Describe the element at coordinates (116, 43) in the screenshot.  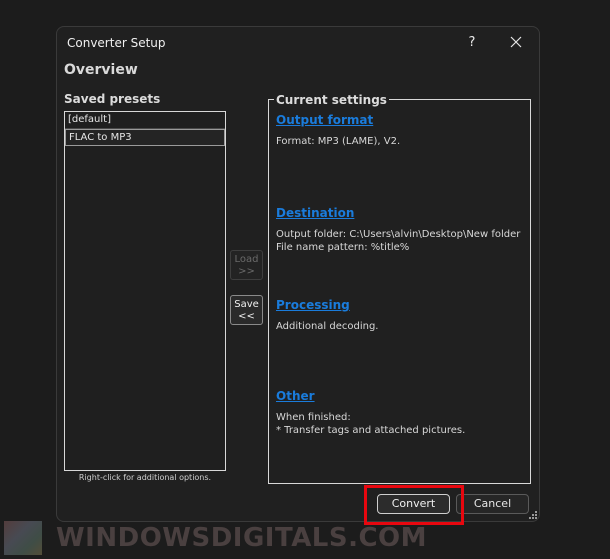
I see `dialog-title: Converter Setup` at that location.